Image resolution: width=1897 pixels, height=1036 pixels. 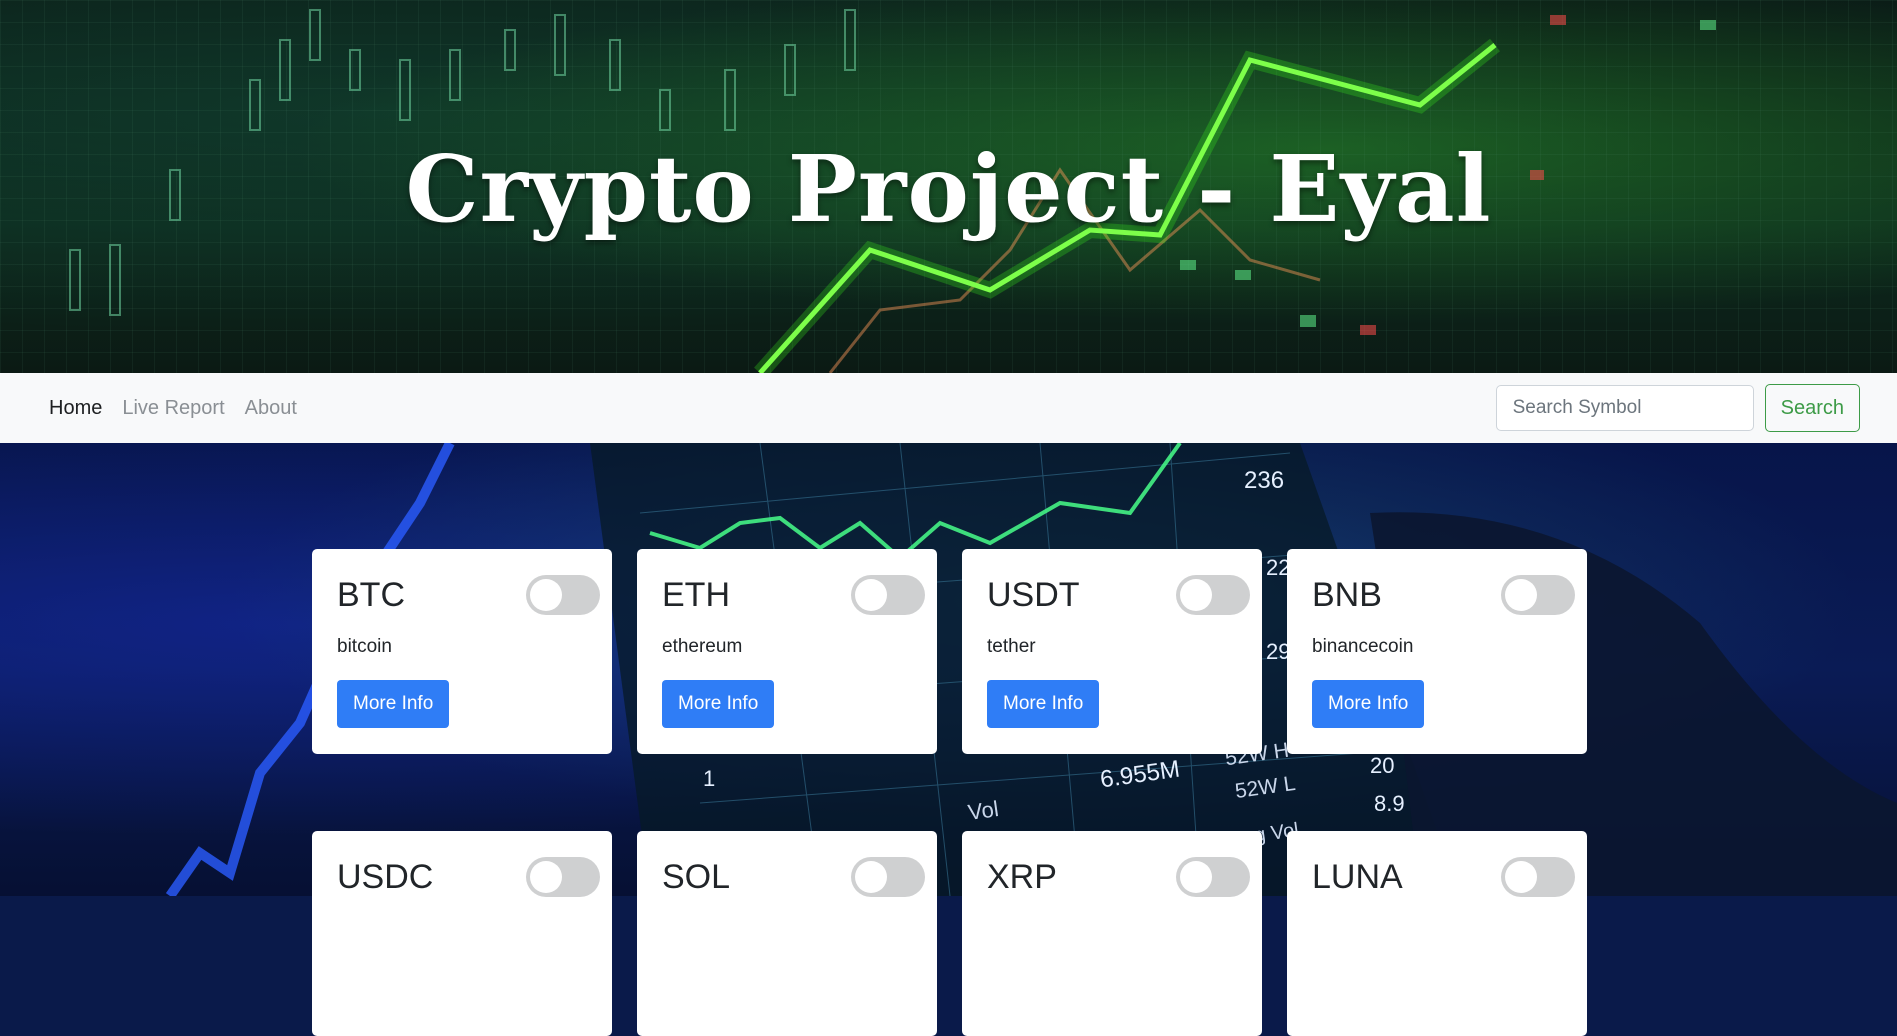 I want to click on nav-link-home: Home, so click(x=75, y=408).